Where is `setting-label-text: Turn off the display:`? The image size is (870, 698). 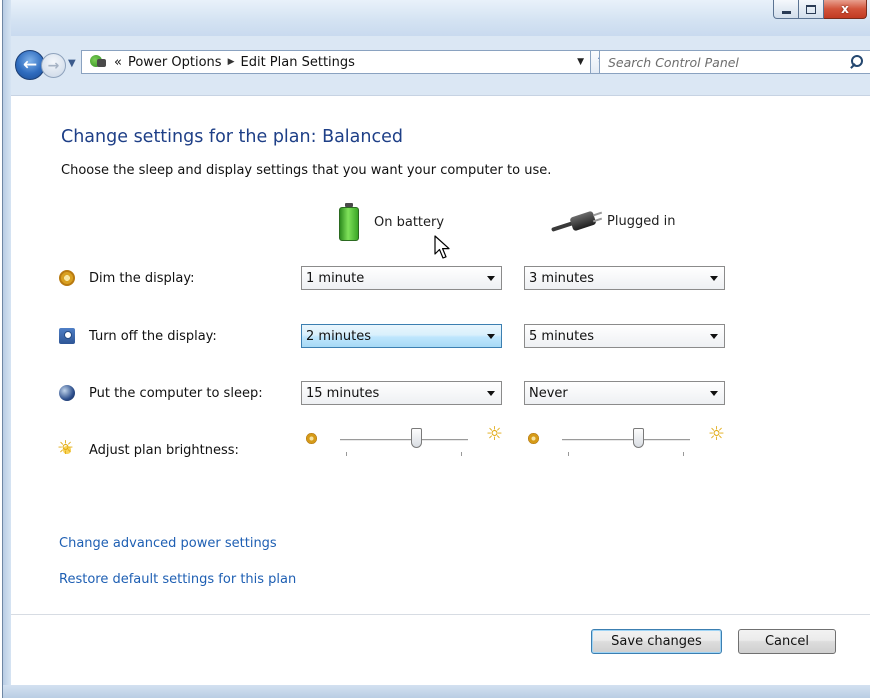 setting-label-text: Turn off the display: is located at coordinates (153, 336).